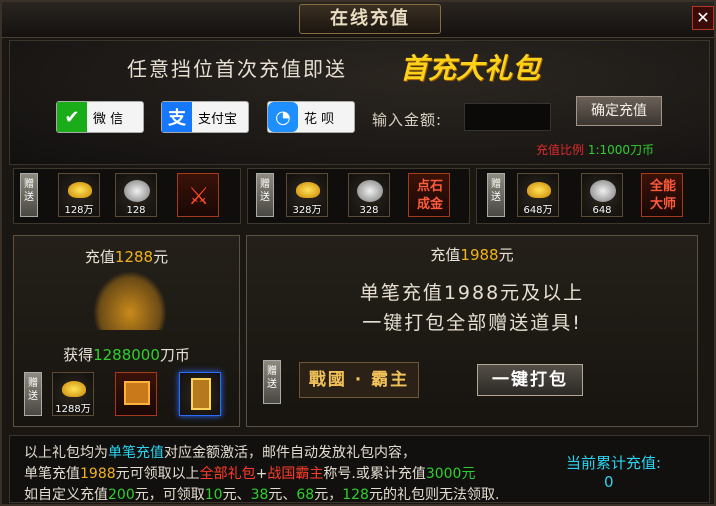 Image resolution: width=716 pixels, height=506 pixels. I want to click on huabei-label: 花 呗, so click(319, 119).